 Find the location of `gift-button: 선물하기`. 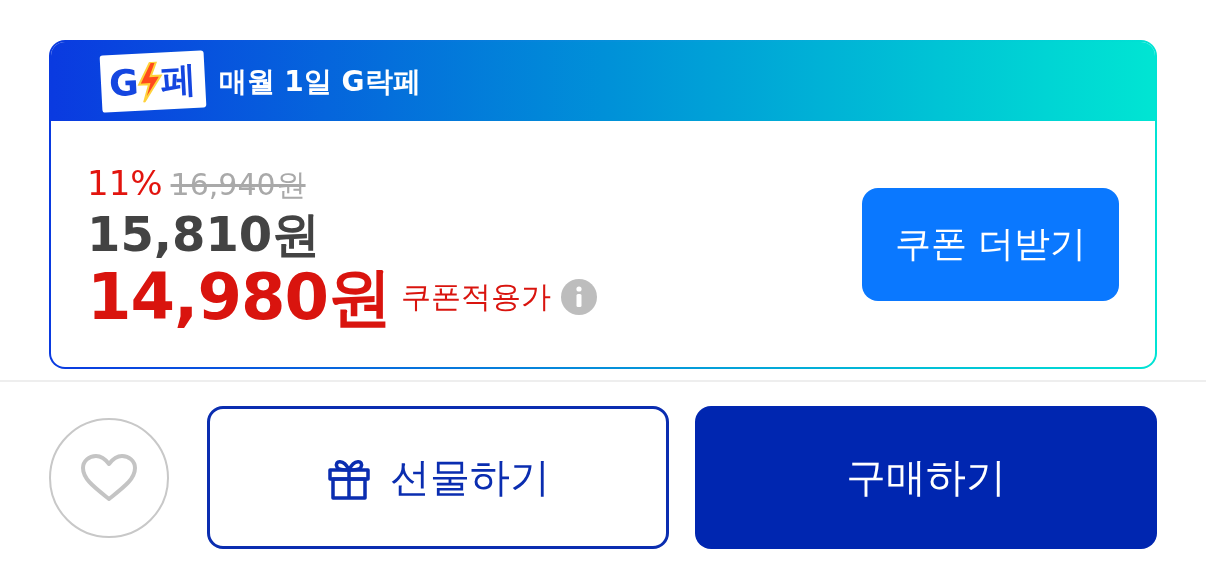

gift-button: 선물하기 is located at coordinates (438, 477).